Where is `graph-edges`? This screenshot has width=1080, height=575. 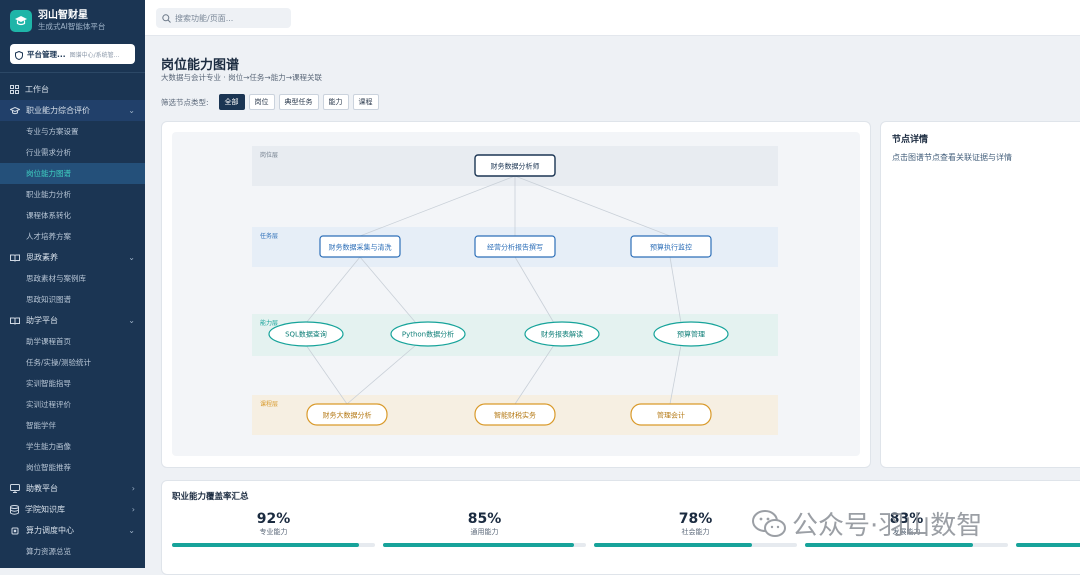
graph-edges is located at coordinates (493, 290).